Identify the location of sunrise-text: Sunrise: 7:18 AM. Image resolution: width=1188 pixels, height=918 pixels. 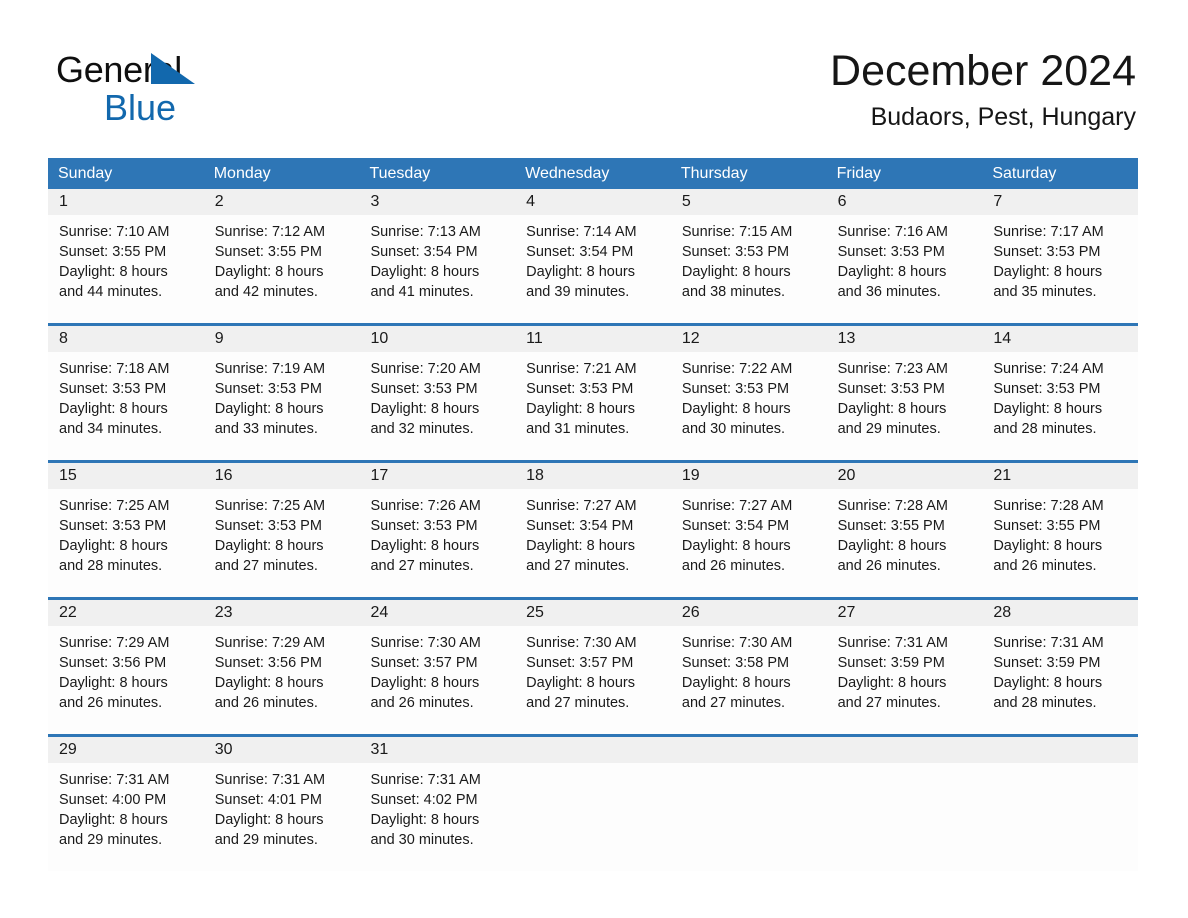
(114, 369).